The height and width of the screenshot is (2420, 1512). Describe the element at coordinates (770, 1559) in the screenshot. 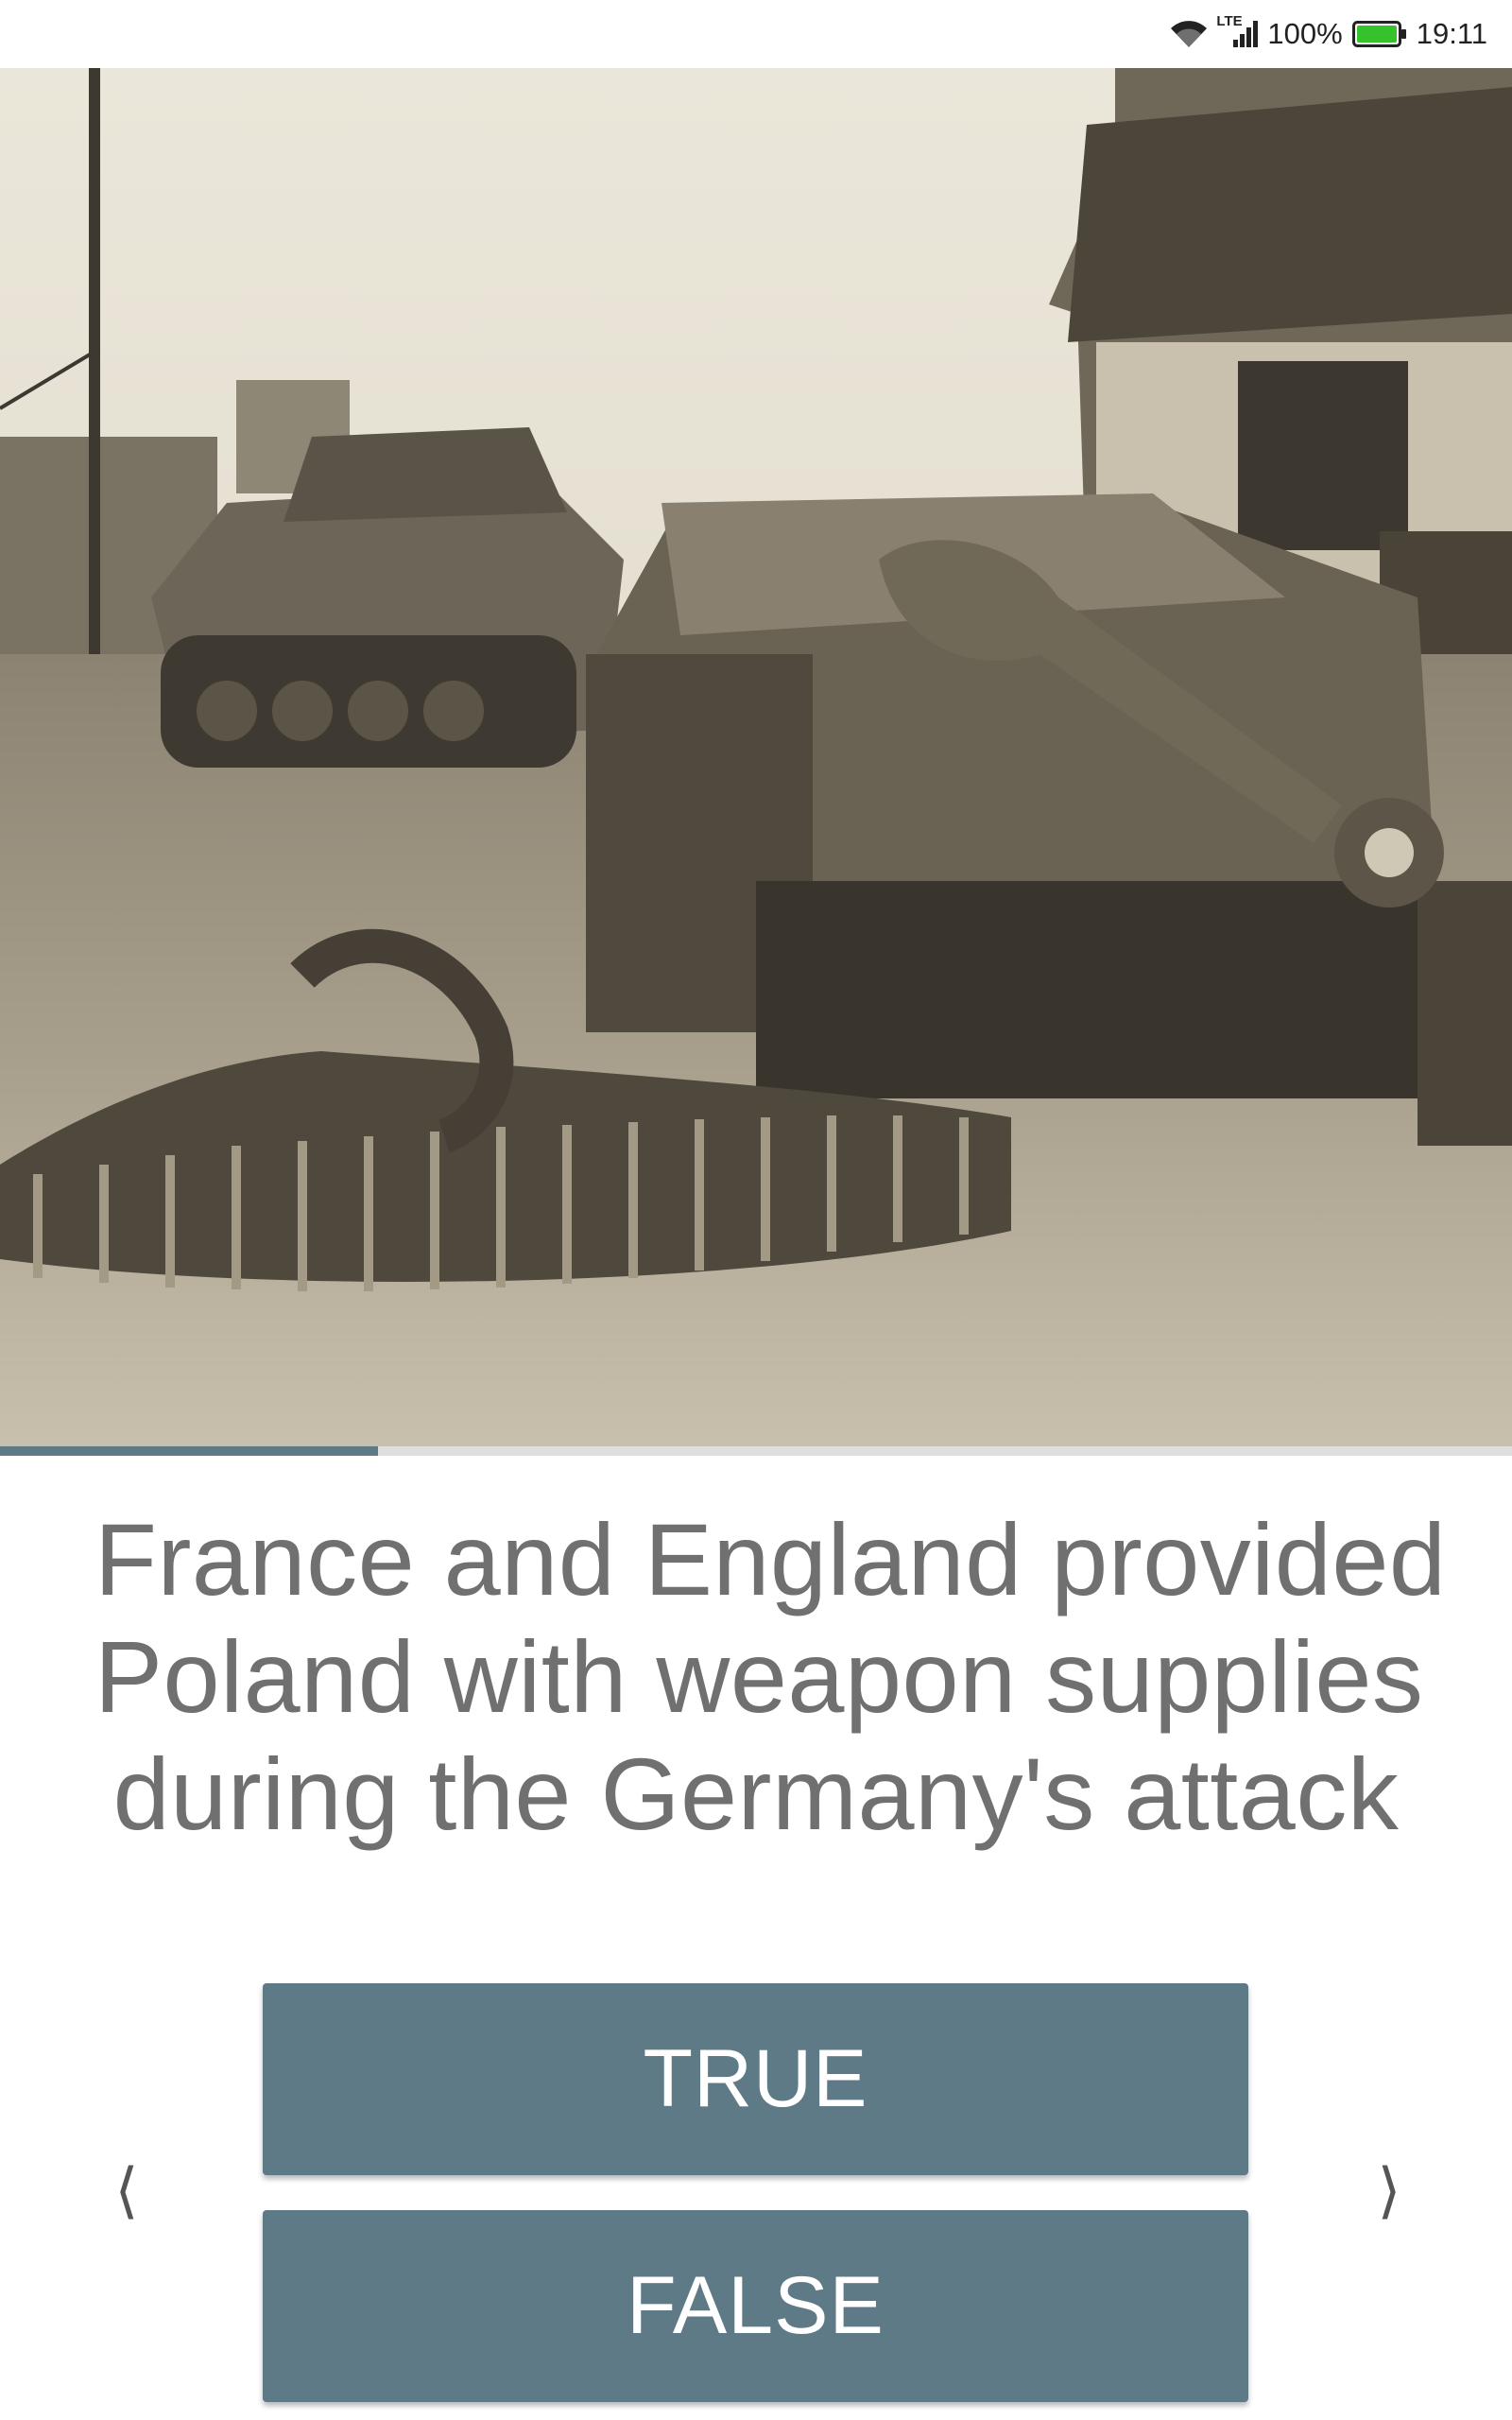

I see `question-line: France and England provided` at that location.